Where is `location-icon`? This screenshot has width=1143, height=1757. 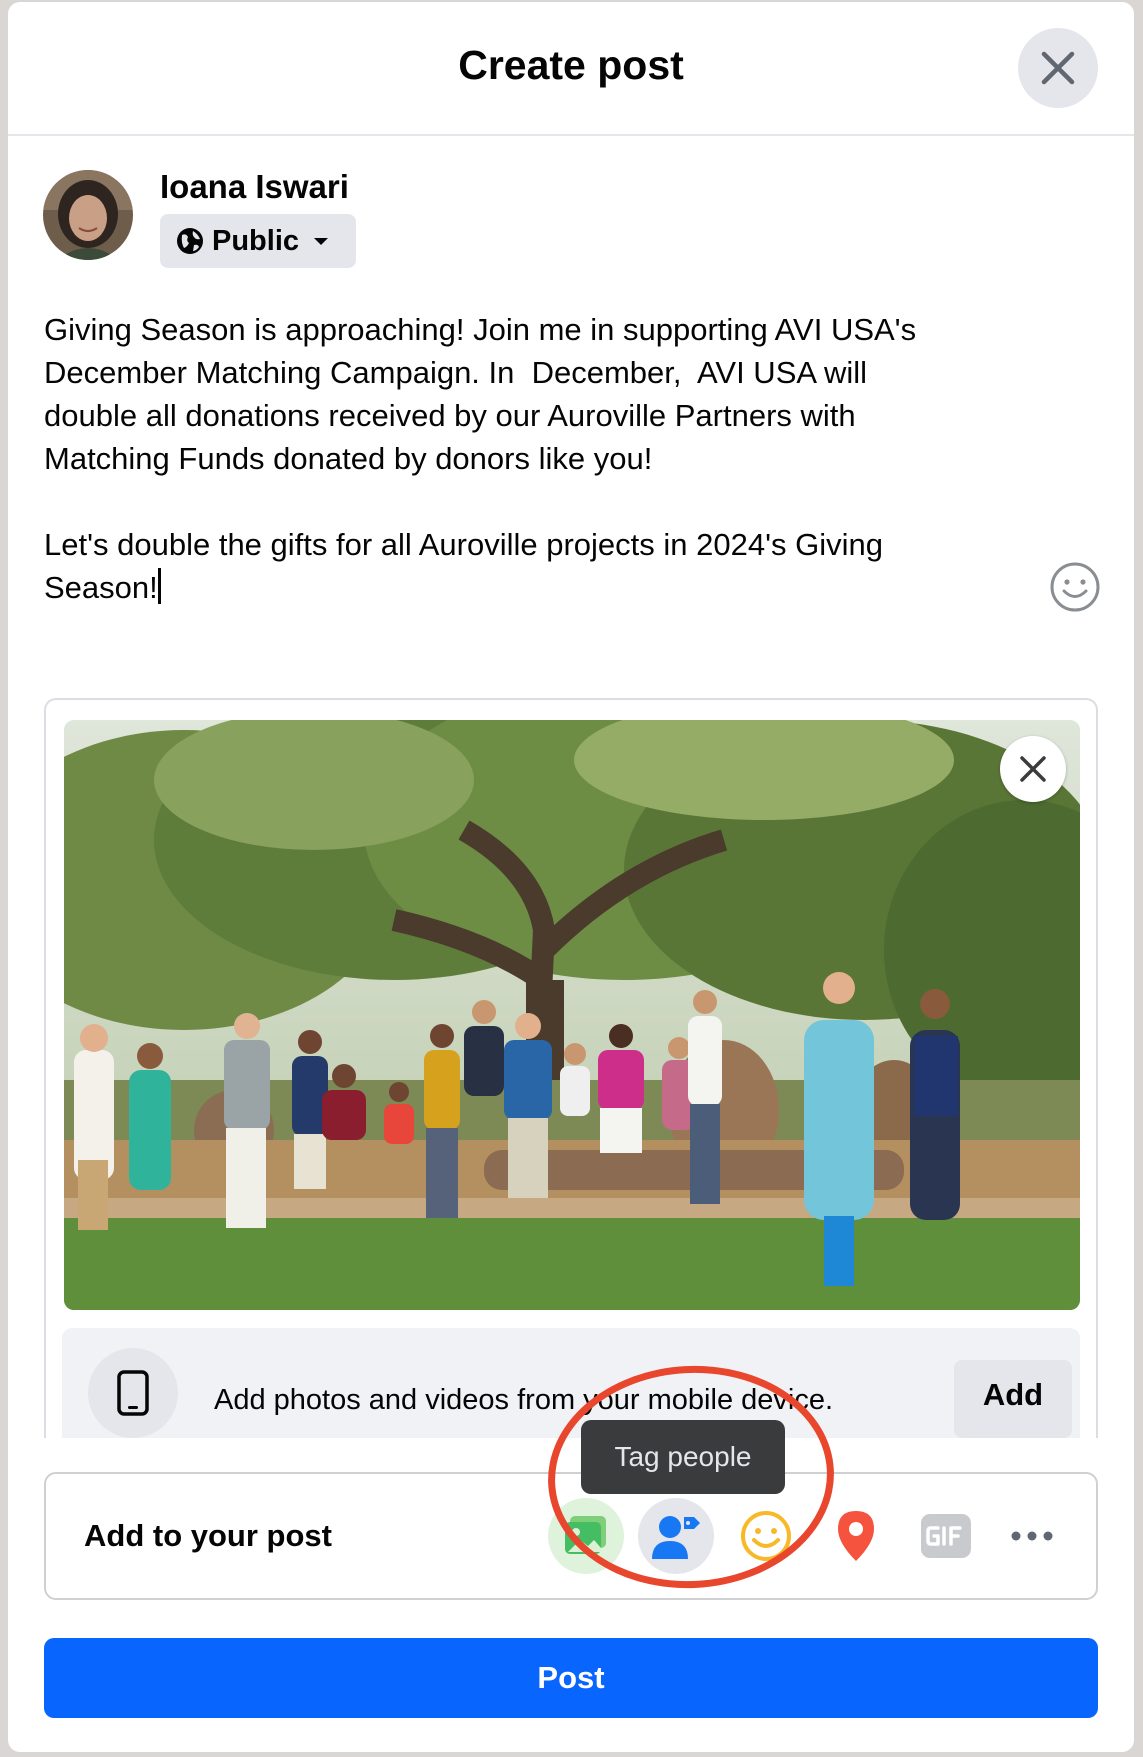 location-icon is located at coordinates (856, 1536).